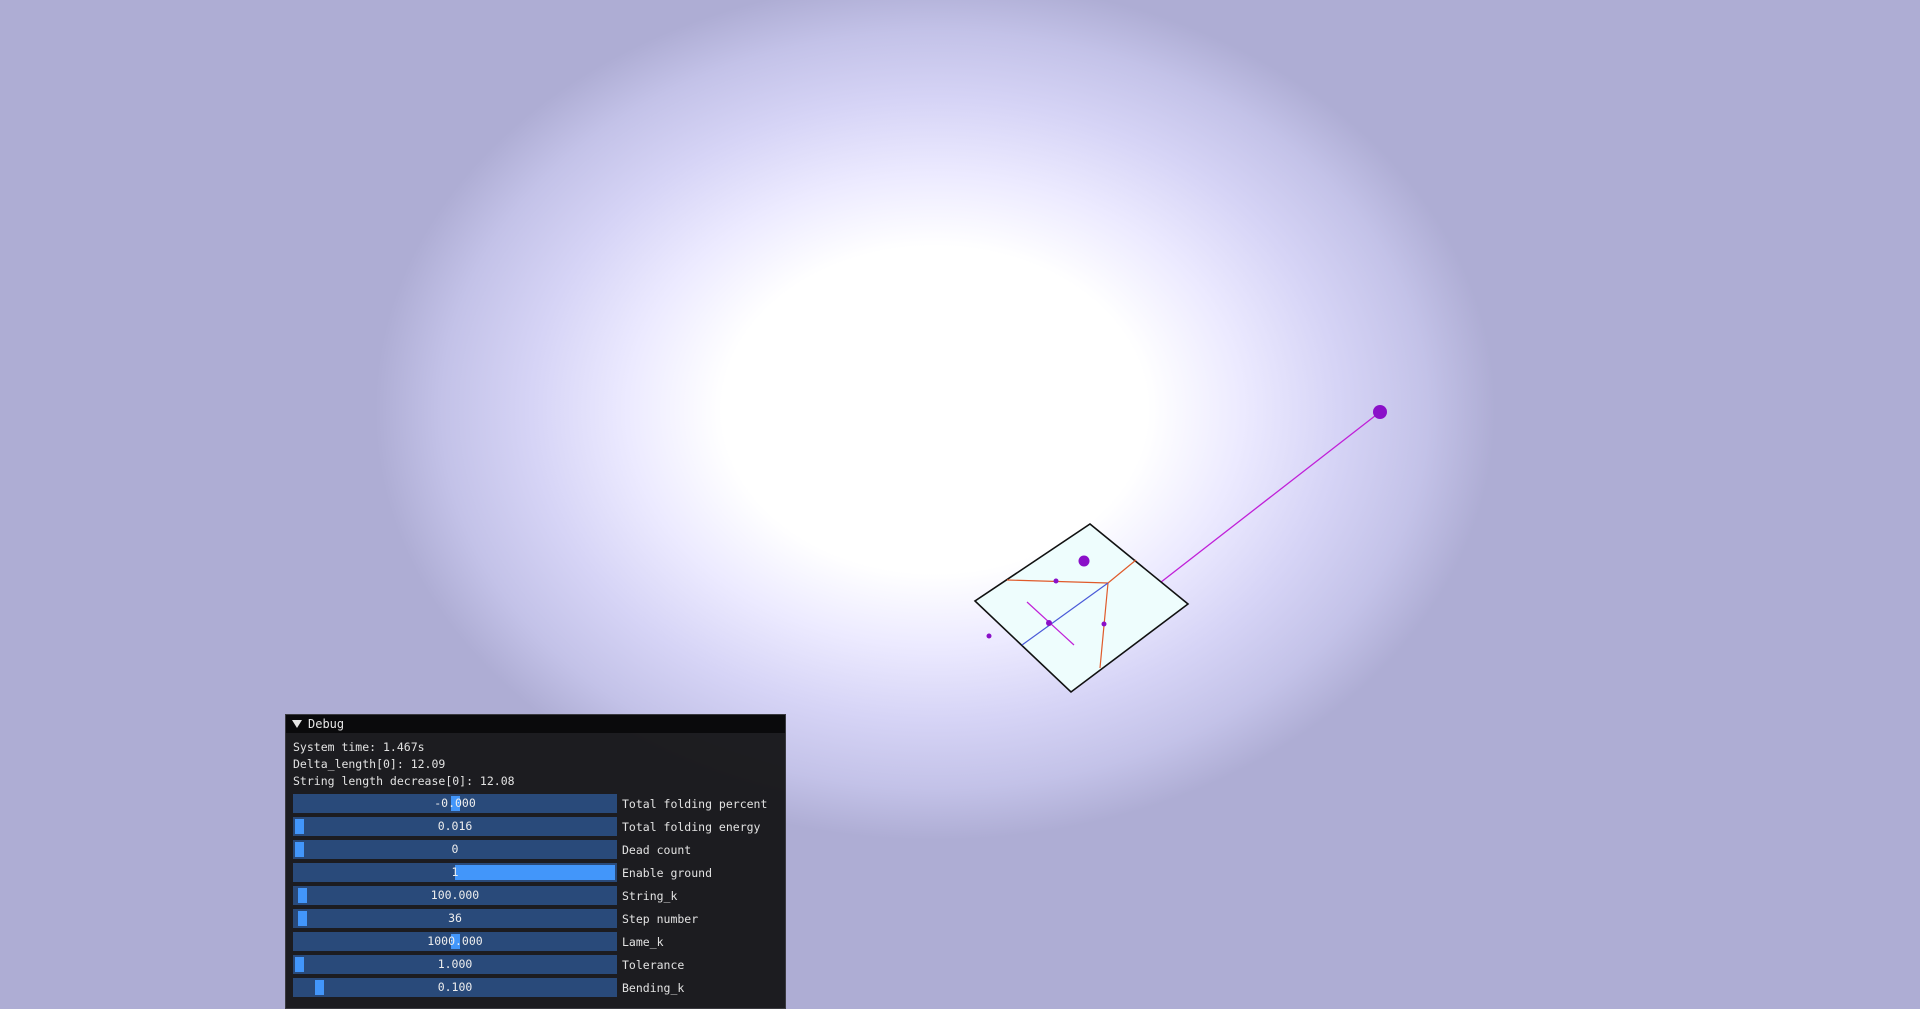 This screenshot has height=1009, width=1920. I want to click on string-line, so click(1257, 507).